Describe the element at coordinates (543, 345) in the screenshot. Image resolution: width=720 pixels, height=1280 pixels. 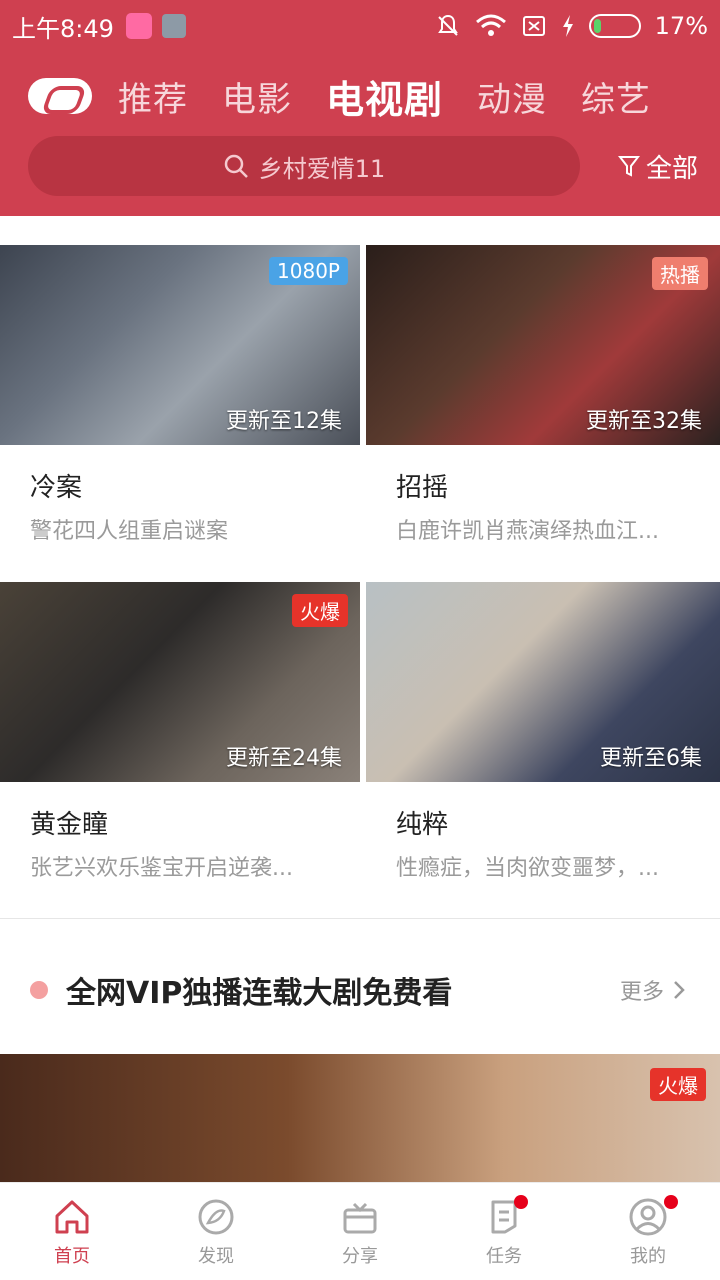
I see `drama-thumbnail: 热播 更新至32集` at that location.